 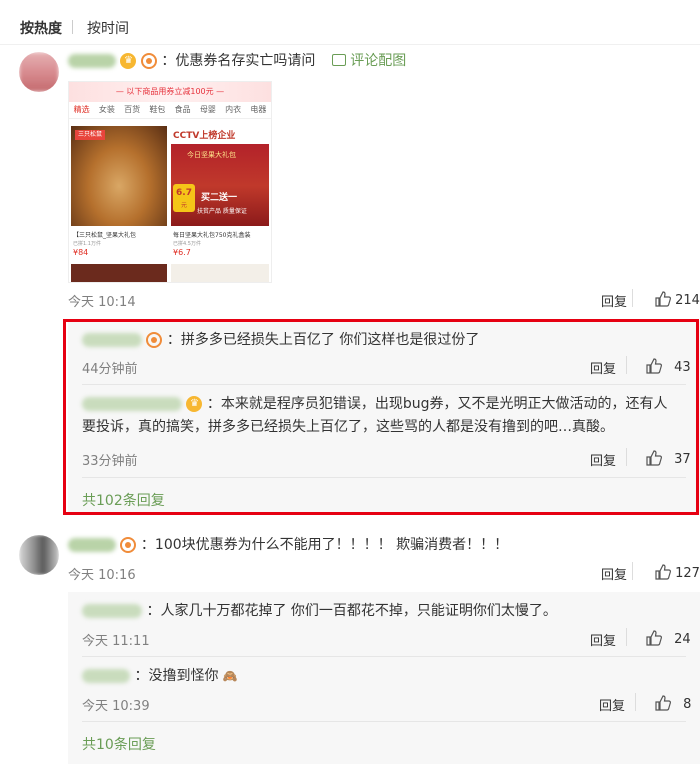 I want to click on sub-reply: ：人家几十万都花掉了 你们一百都花不掉，只能证明你们太慢了。, so click(x=319, y=611).